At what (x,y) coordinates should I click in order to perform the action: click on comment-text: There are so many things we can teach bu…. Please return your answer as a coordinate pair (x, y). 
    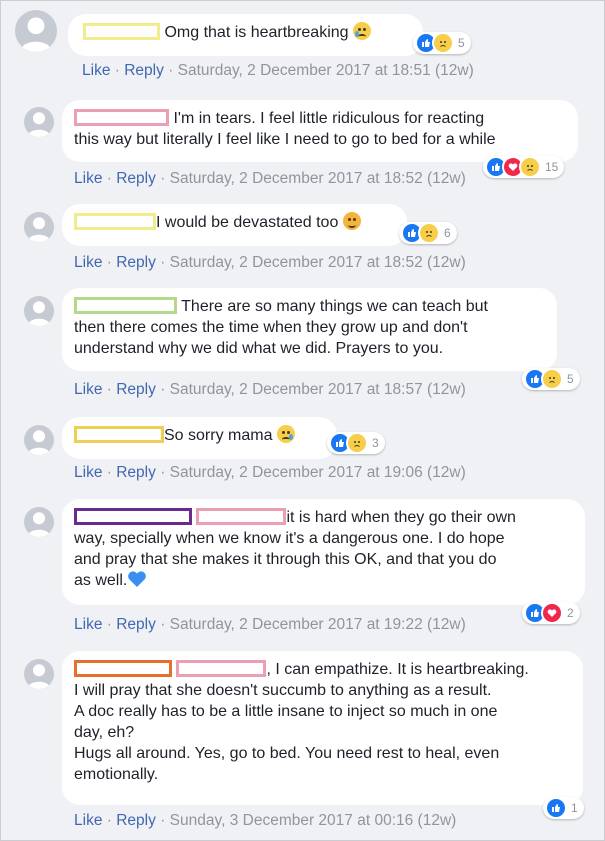
    Looking at the image, I should click on (334, 306).